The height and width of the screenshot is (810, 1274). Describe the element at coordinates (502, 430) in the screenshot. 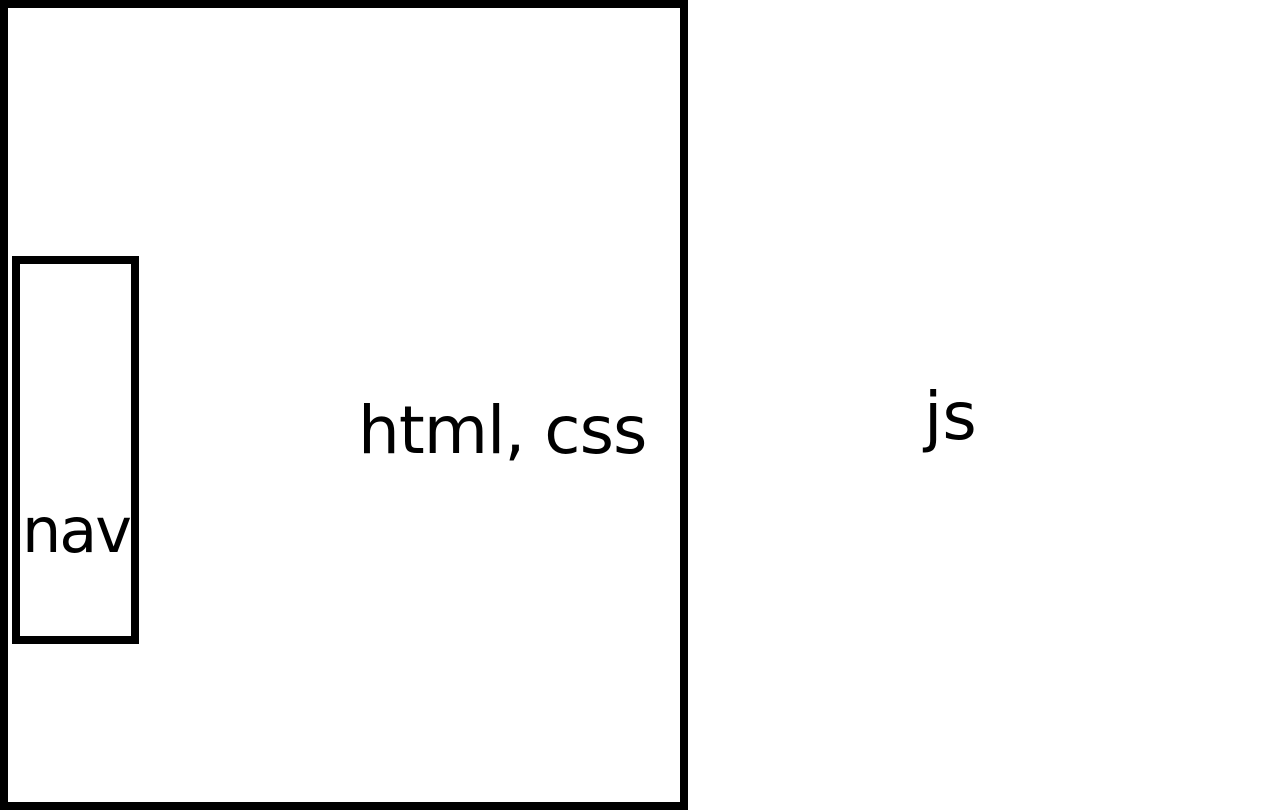

I see `html-css-label: html, css` at that location.